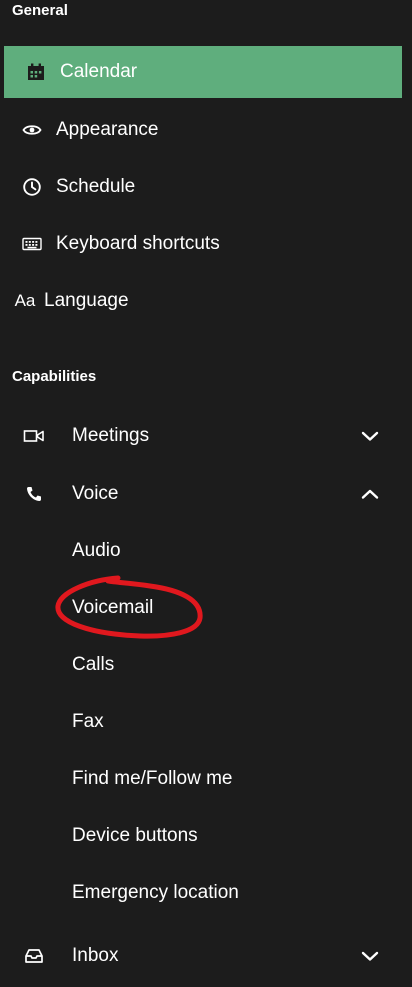 The height and width of the screenshot is (987, 412). What do you see at coordinates (201, 436) in the screenshot?
I see `nav-item-meetings: Meetings` at bounding box center [201, 436].